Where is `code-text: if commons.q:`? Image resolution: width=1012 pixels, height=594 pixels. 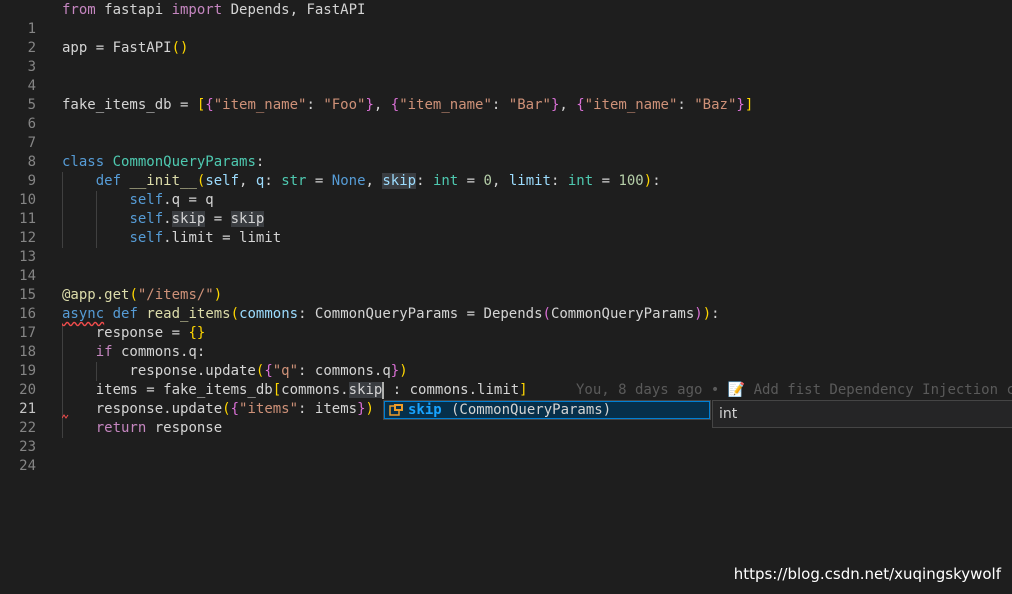 code-text: if commons.q: is located at coordinates (150, 352).